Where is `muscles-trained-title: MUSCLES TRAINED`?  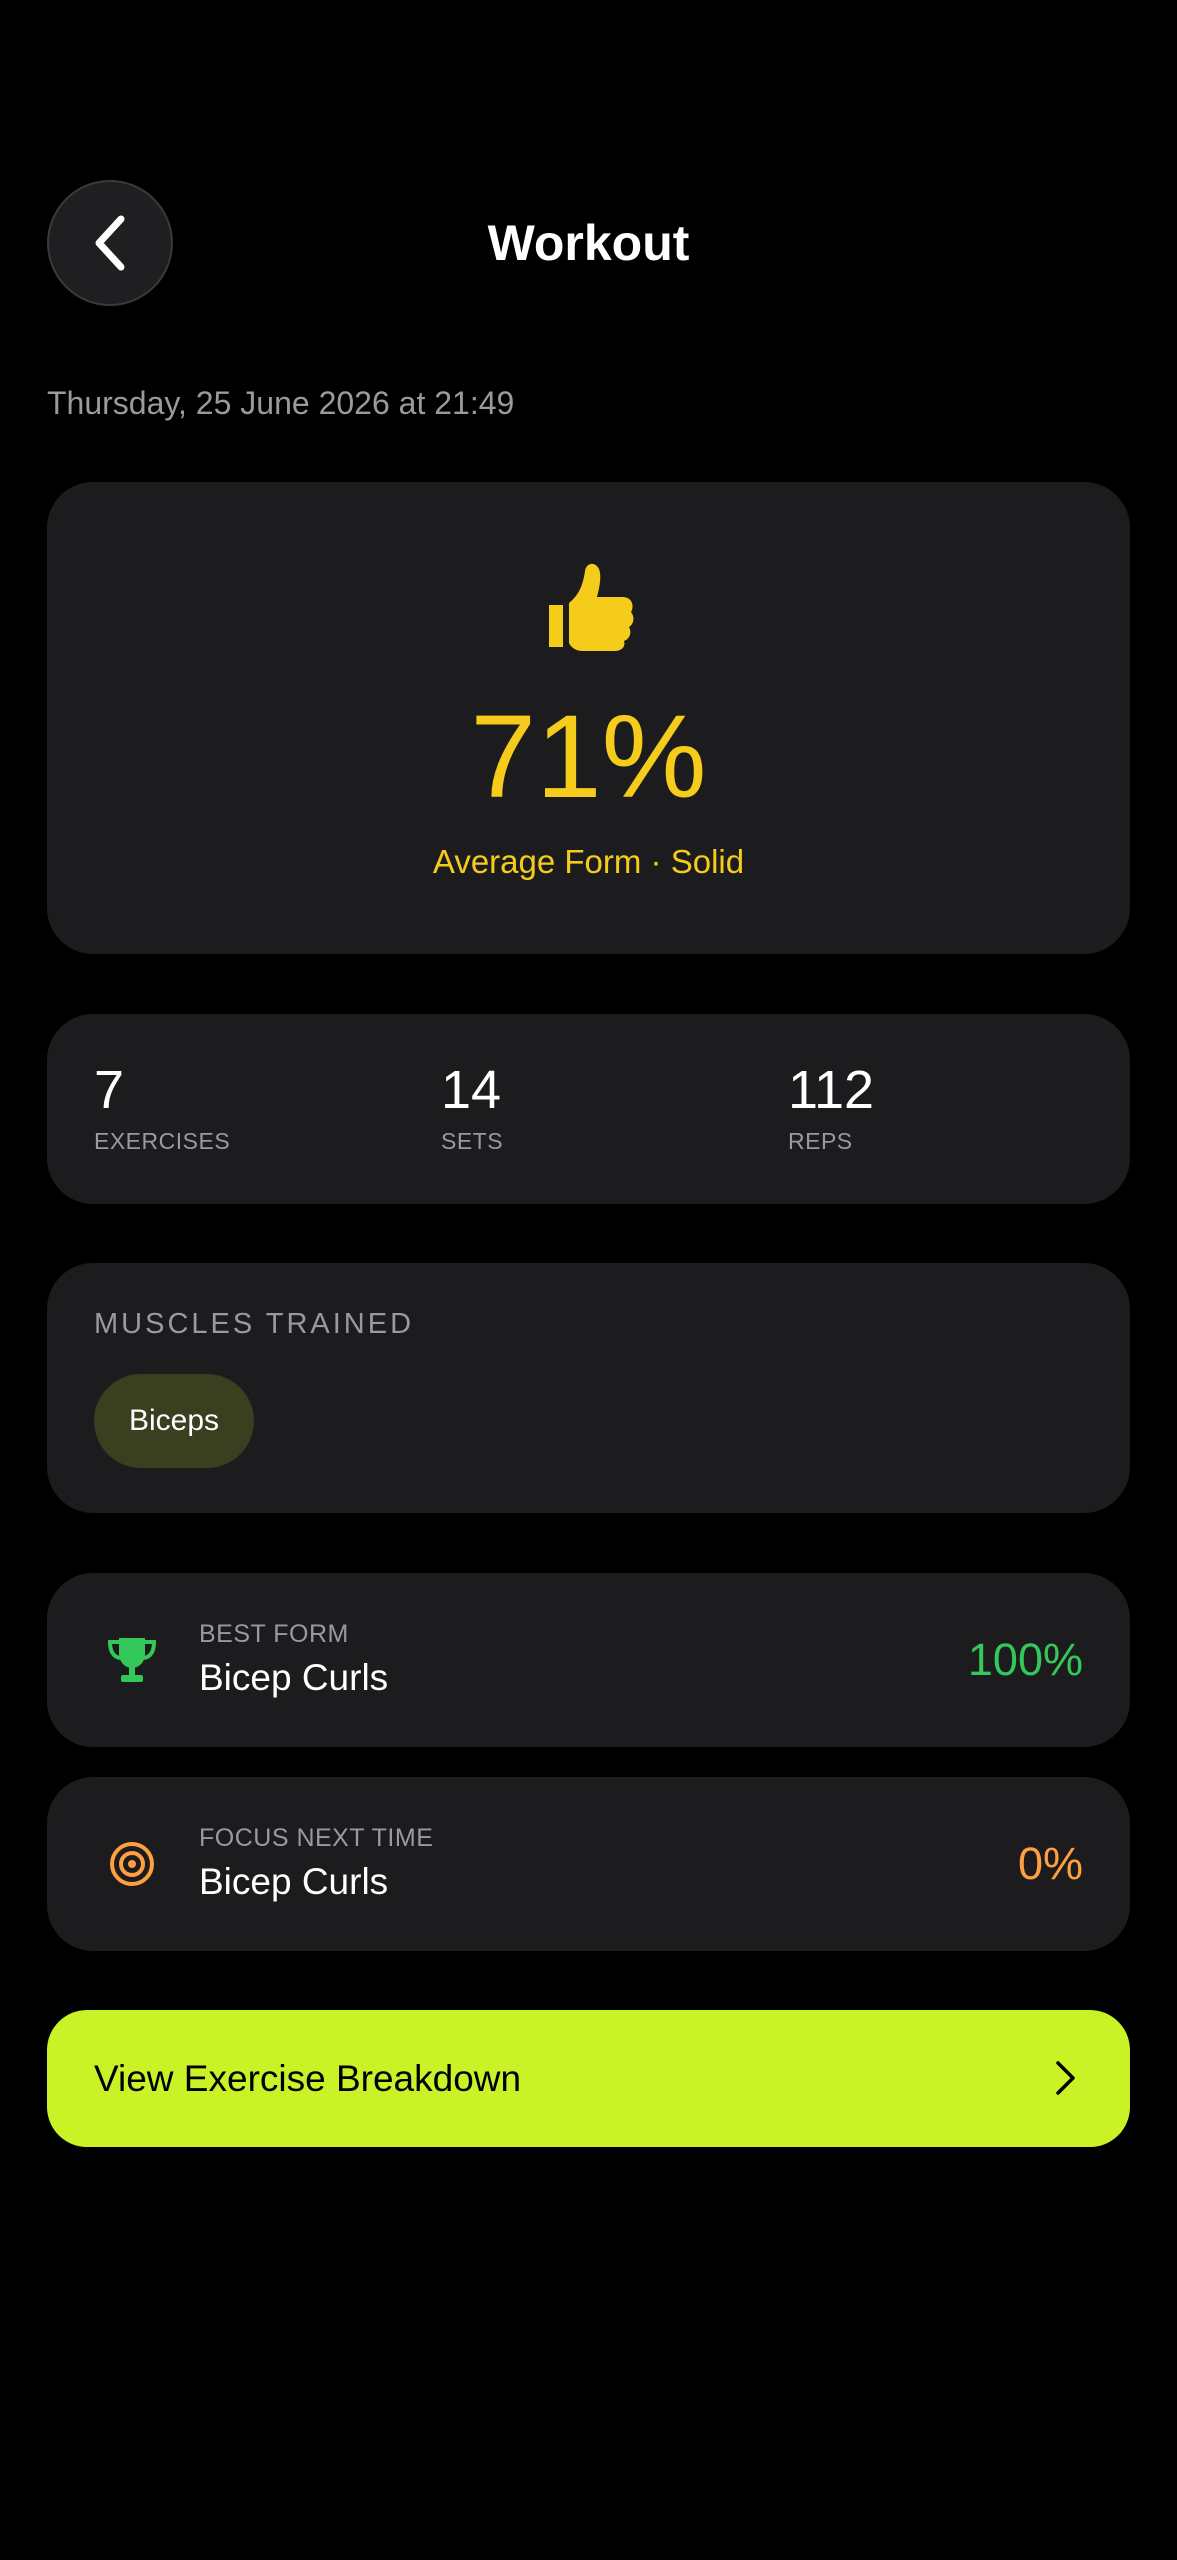
muscles-trained-title: MUSCLES TRAINED is located at coordinates (254, 1324).